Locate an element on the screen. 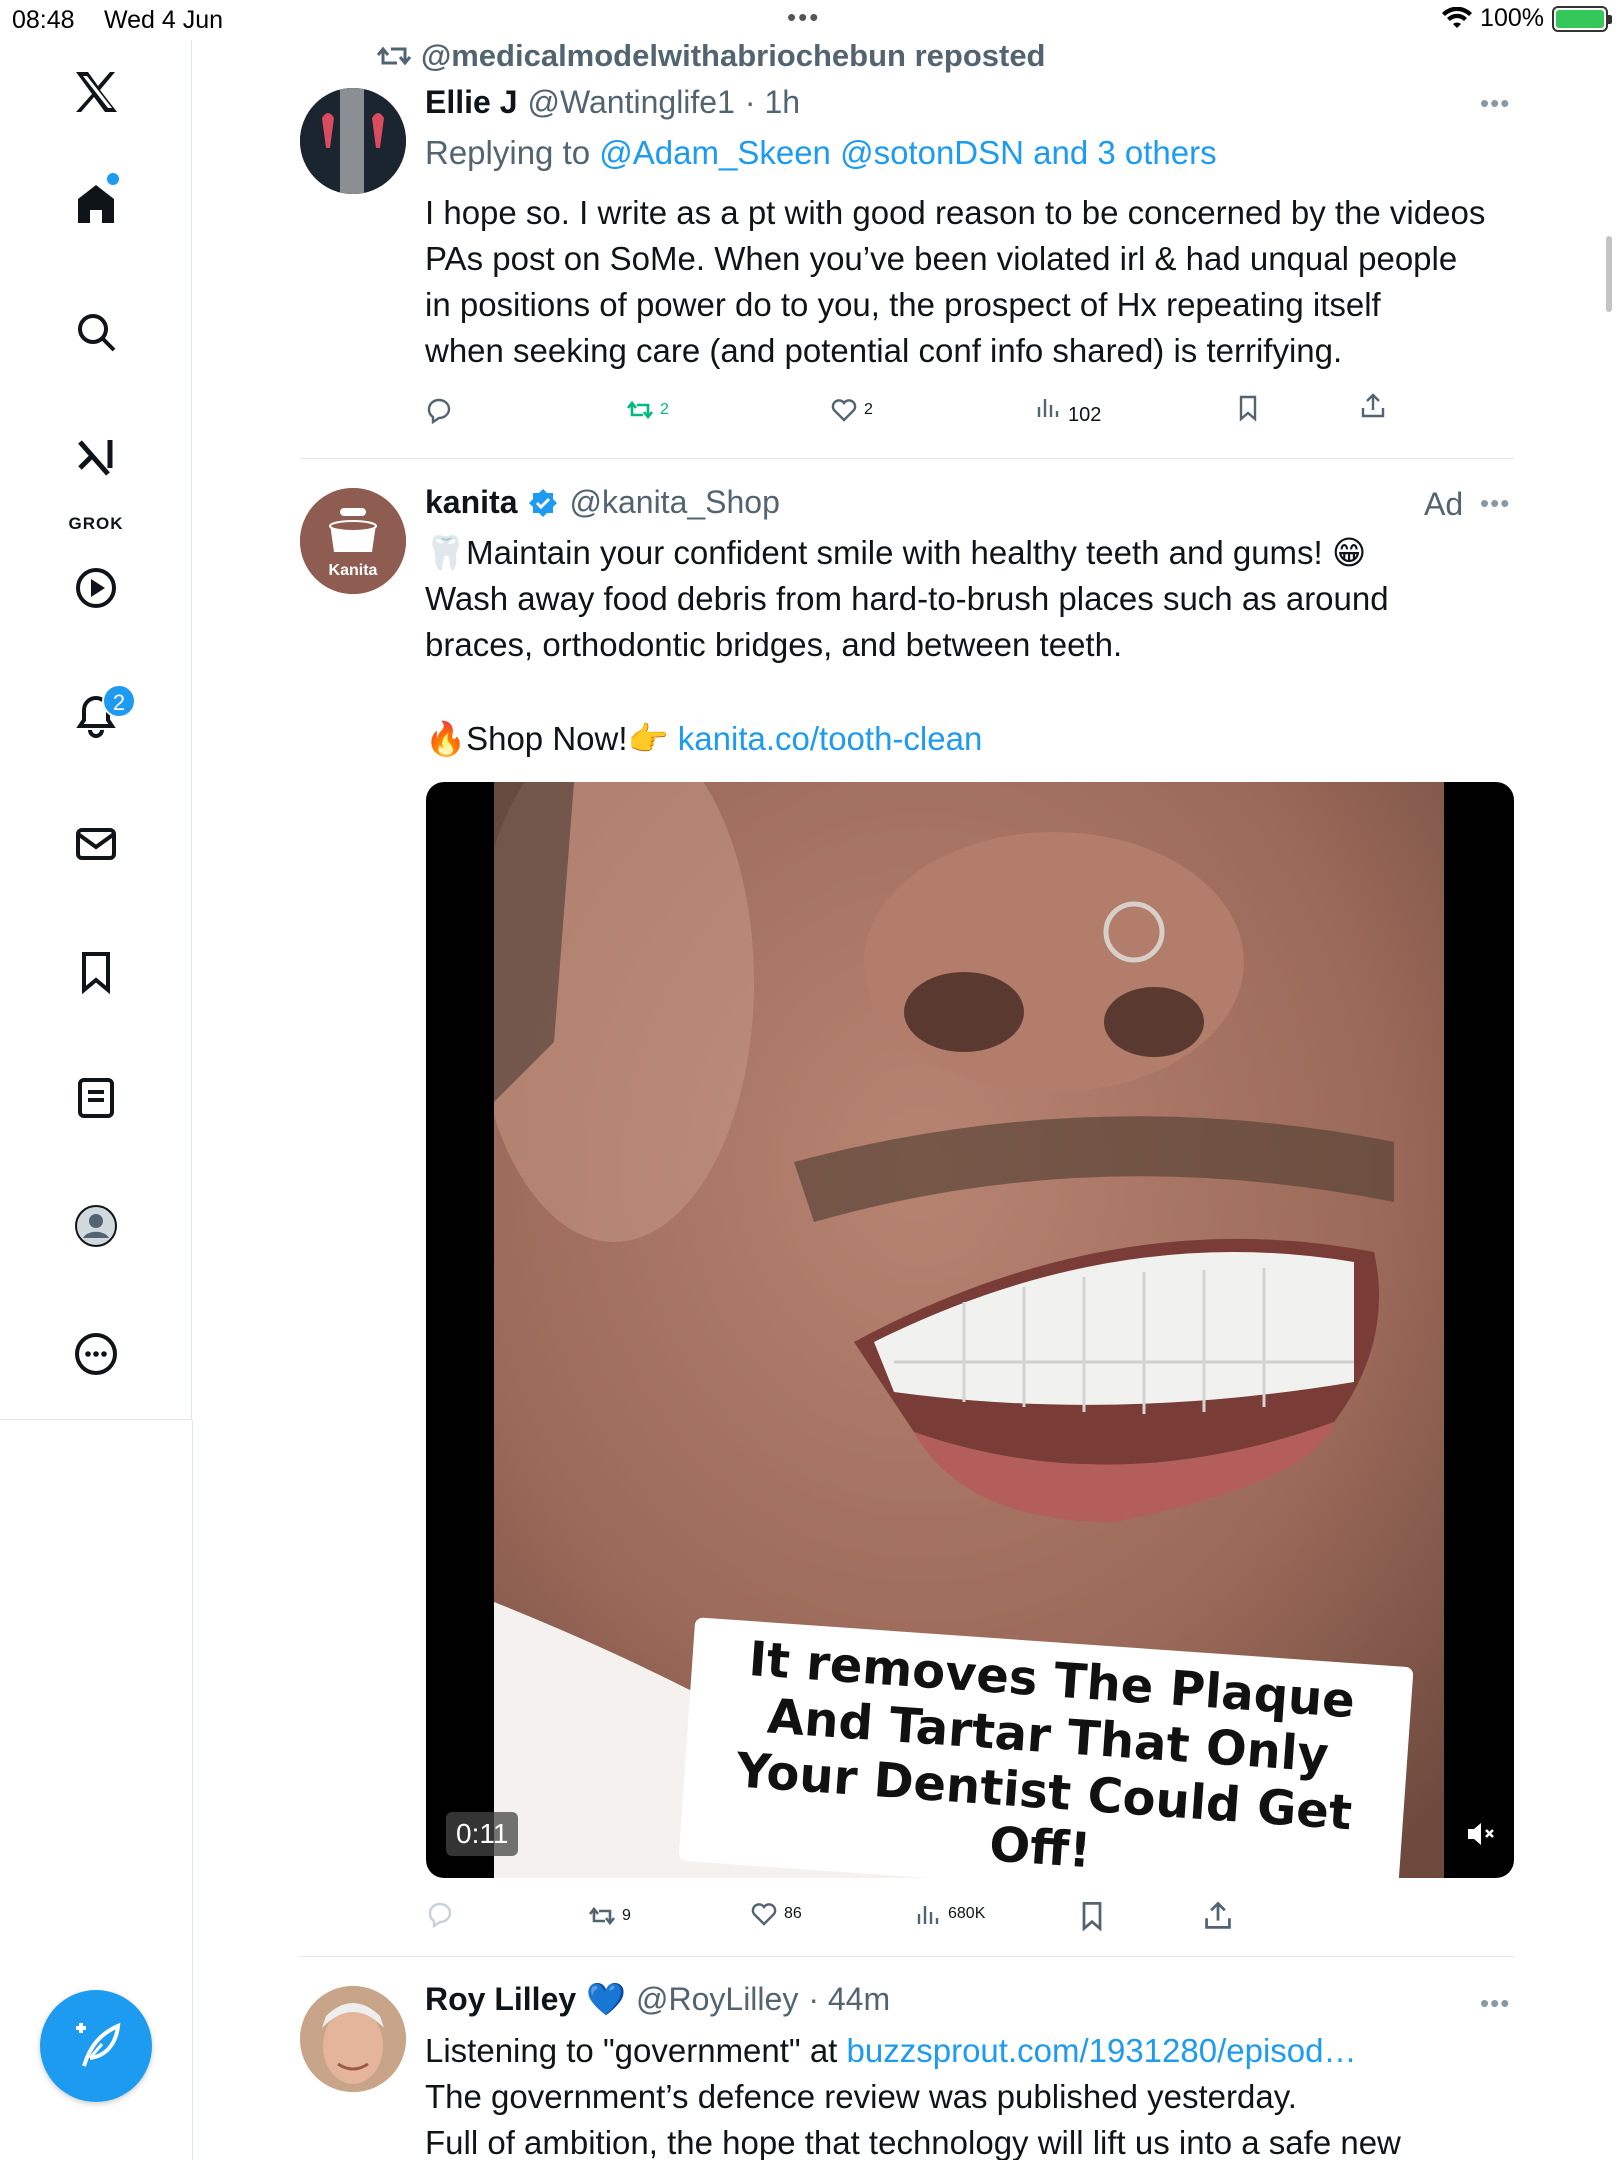 The height and width of the screenshot is (2160, 1620). repost-button: 2 is located at coordinates (647, 410).